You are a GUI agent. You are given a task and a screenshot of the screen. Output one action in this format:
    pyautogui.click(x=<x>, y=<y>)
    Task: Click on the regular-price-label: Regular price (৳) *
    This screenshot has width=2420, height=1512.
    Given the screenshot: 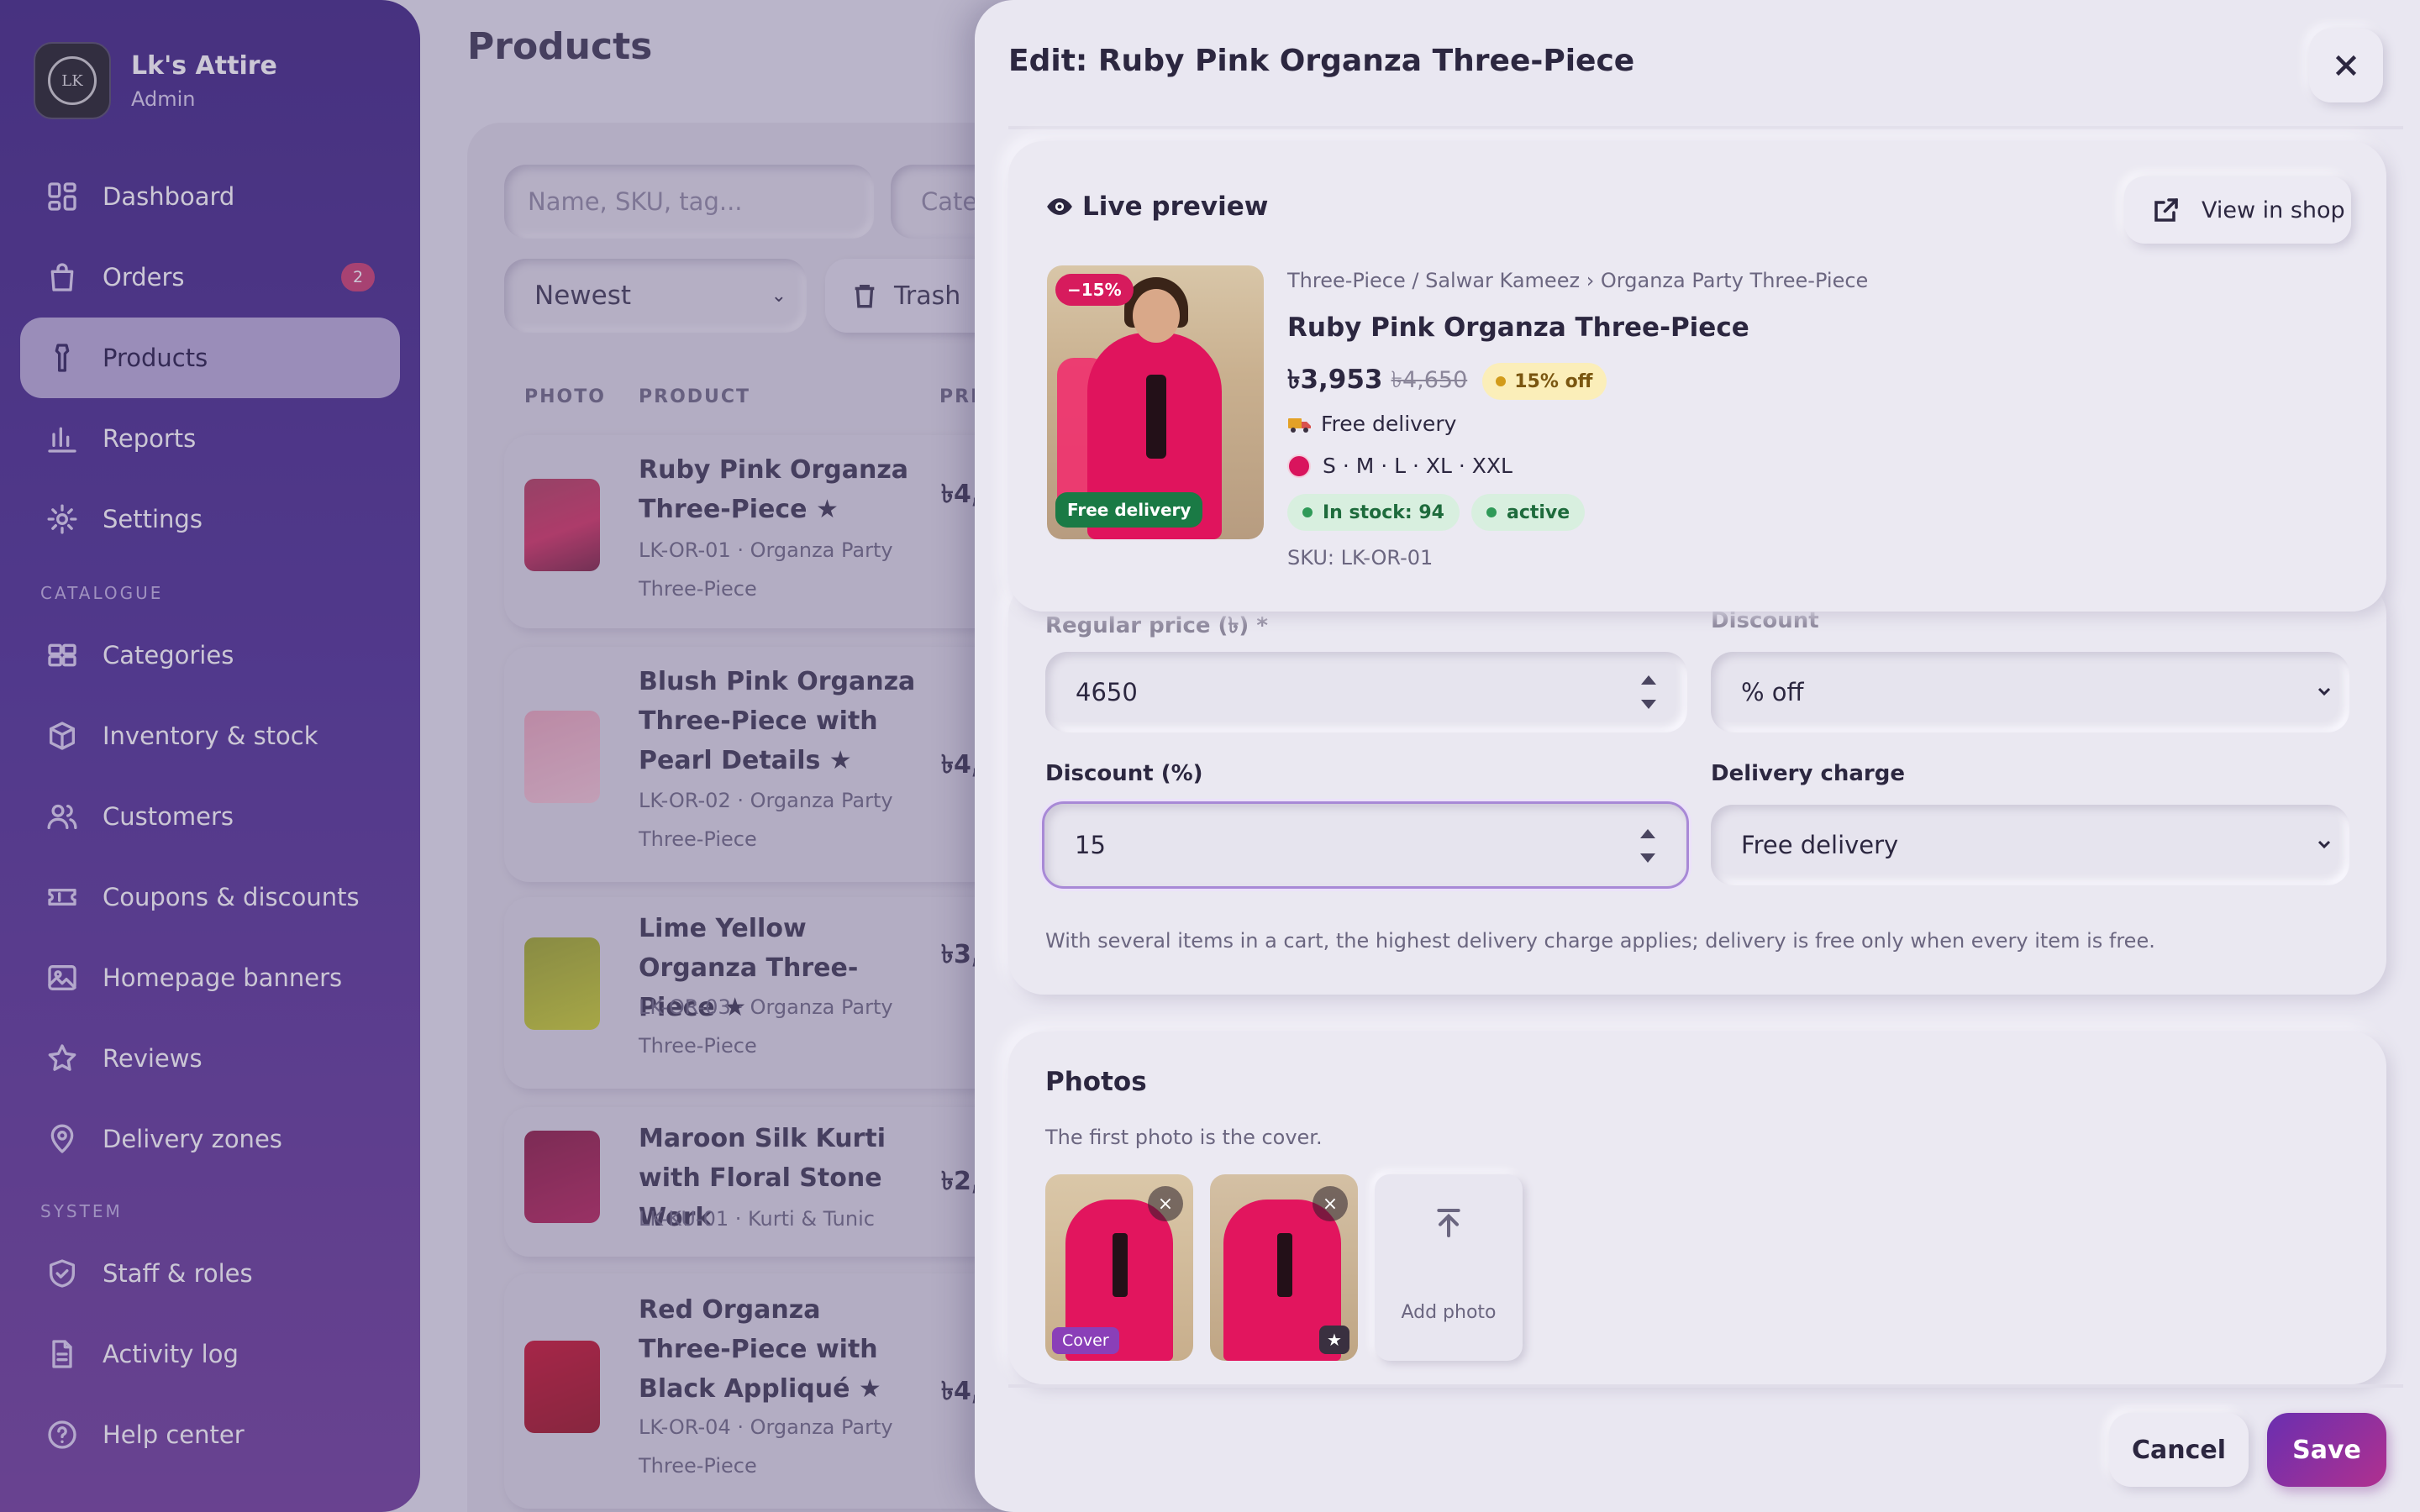 What is the action you would take?
    pyautogui.click(x=1156, y=625)
    